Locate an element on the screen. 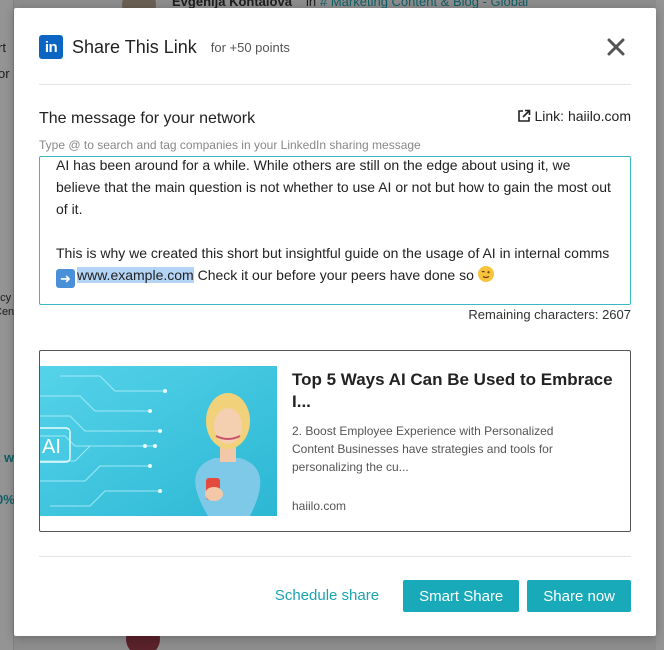 The height and width of the screenshot is (650, 664). link-label: Link: haiilo.com is located at coordinates (583, 116).